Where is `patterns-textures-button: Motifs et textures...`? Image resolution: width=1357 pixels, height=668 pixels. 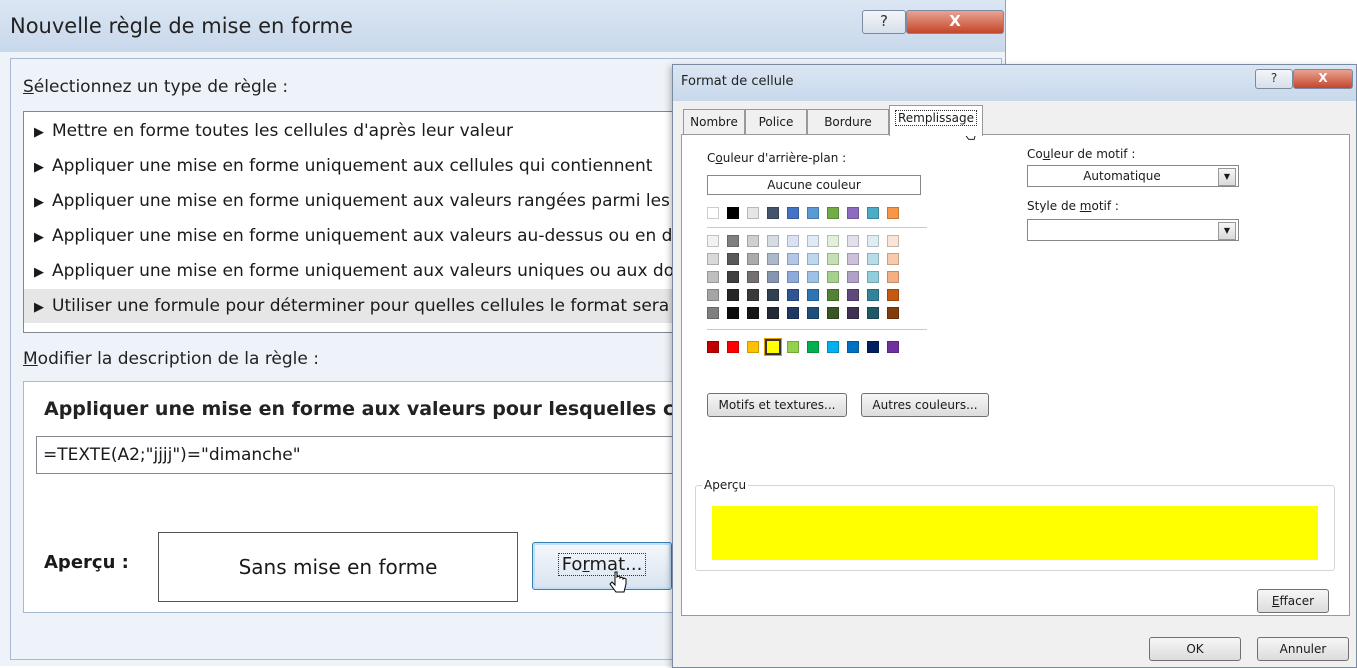
patterns-textures-button: Motifs et textures... is located at coordinates (777, 405).